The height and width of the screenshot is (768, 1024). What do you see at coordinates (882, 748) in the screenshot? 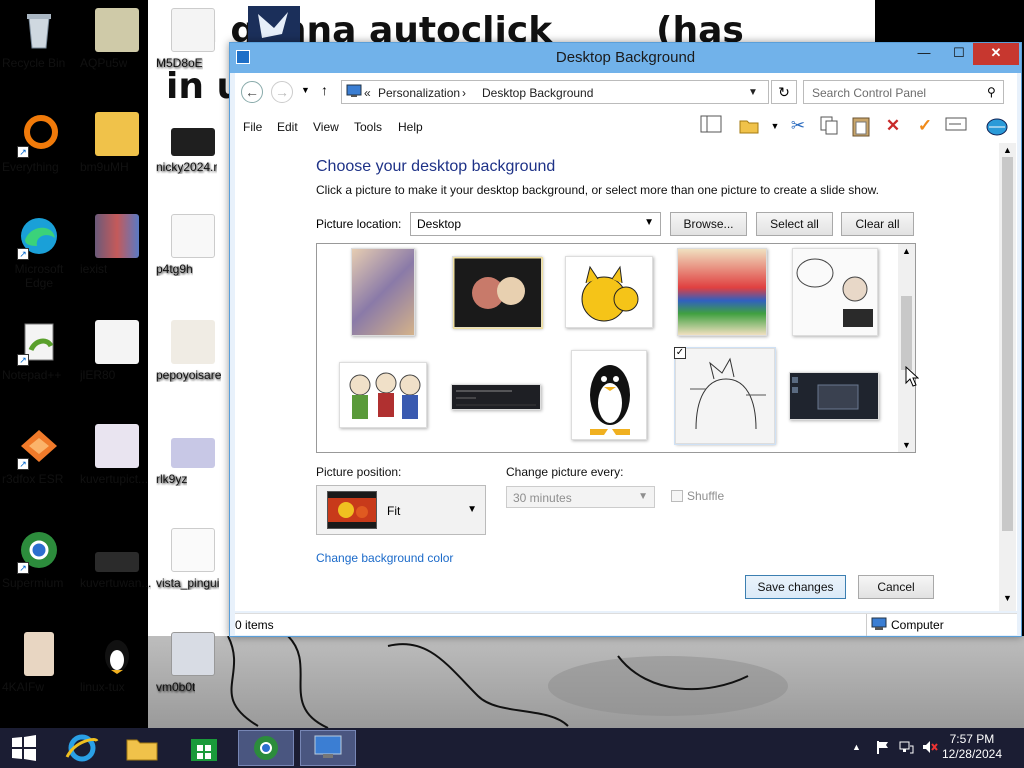
I see `action-center-flag-icon` at bounding box center [882, 748].